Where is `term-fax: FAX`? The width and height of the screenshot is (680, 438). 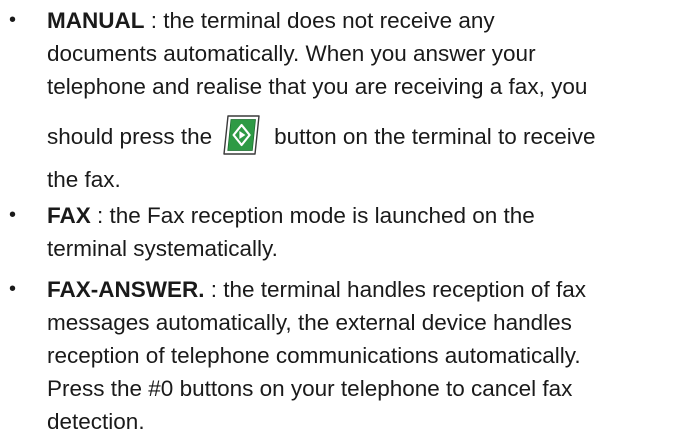
term-fax: FAX is located at coordinates (69, 215).